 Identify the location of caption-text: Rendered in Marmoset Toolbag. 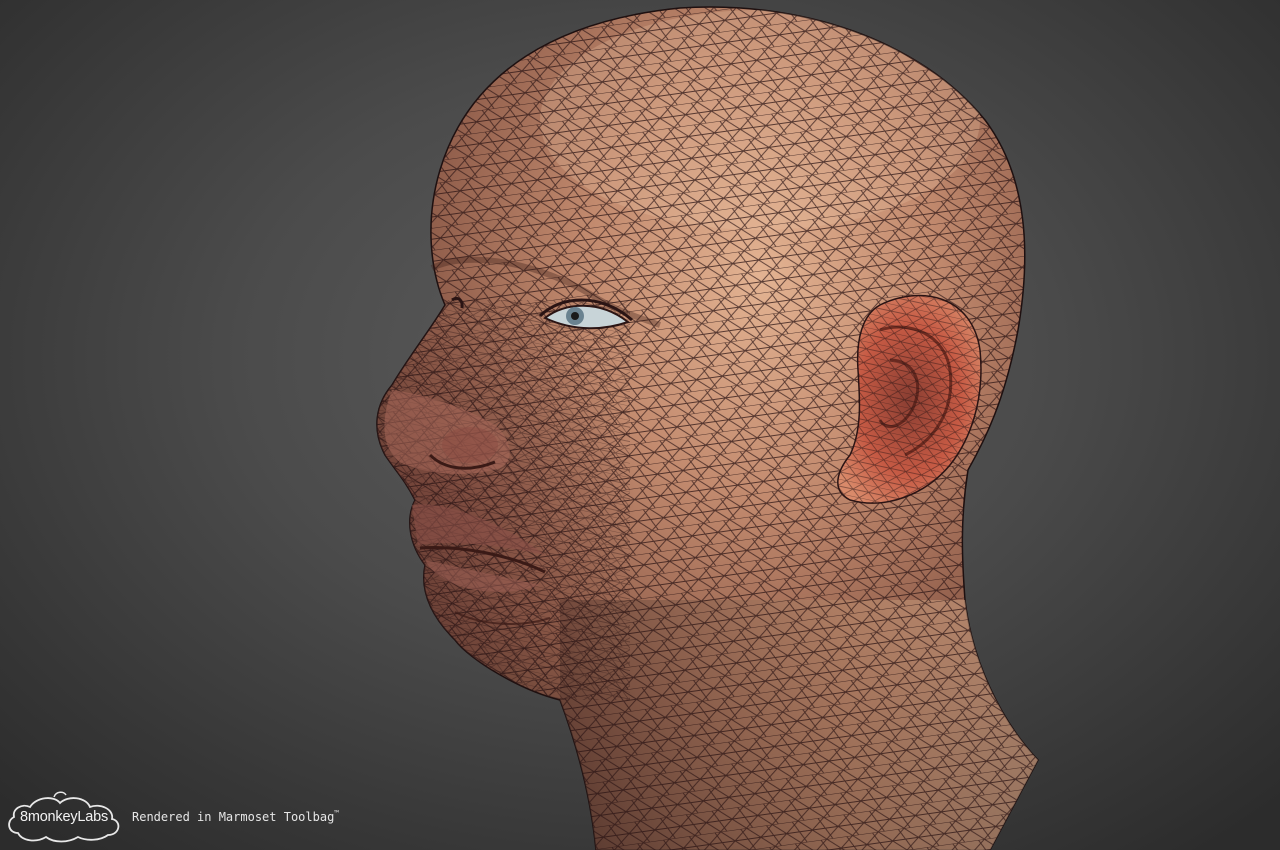
(233, 816).